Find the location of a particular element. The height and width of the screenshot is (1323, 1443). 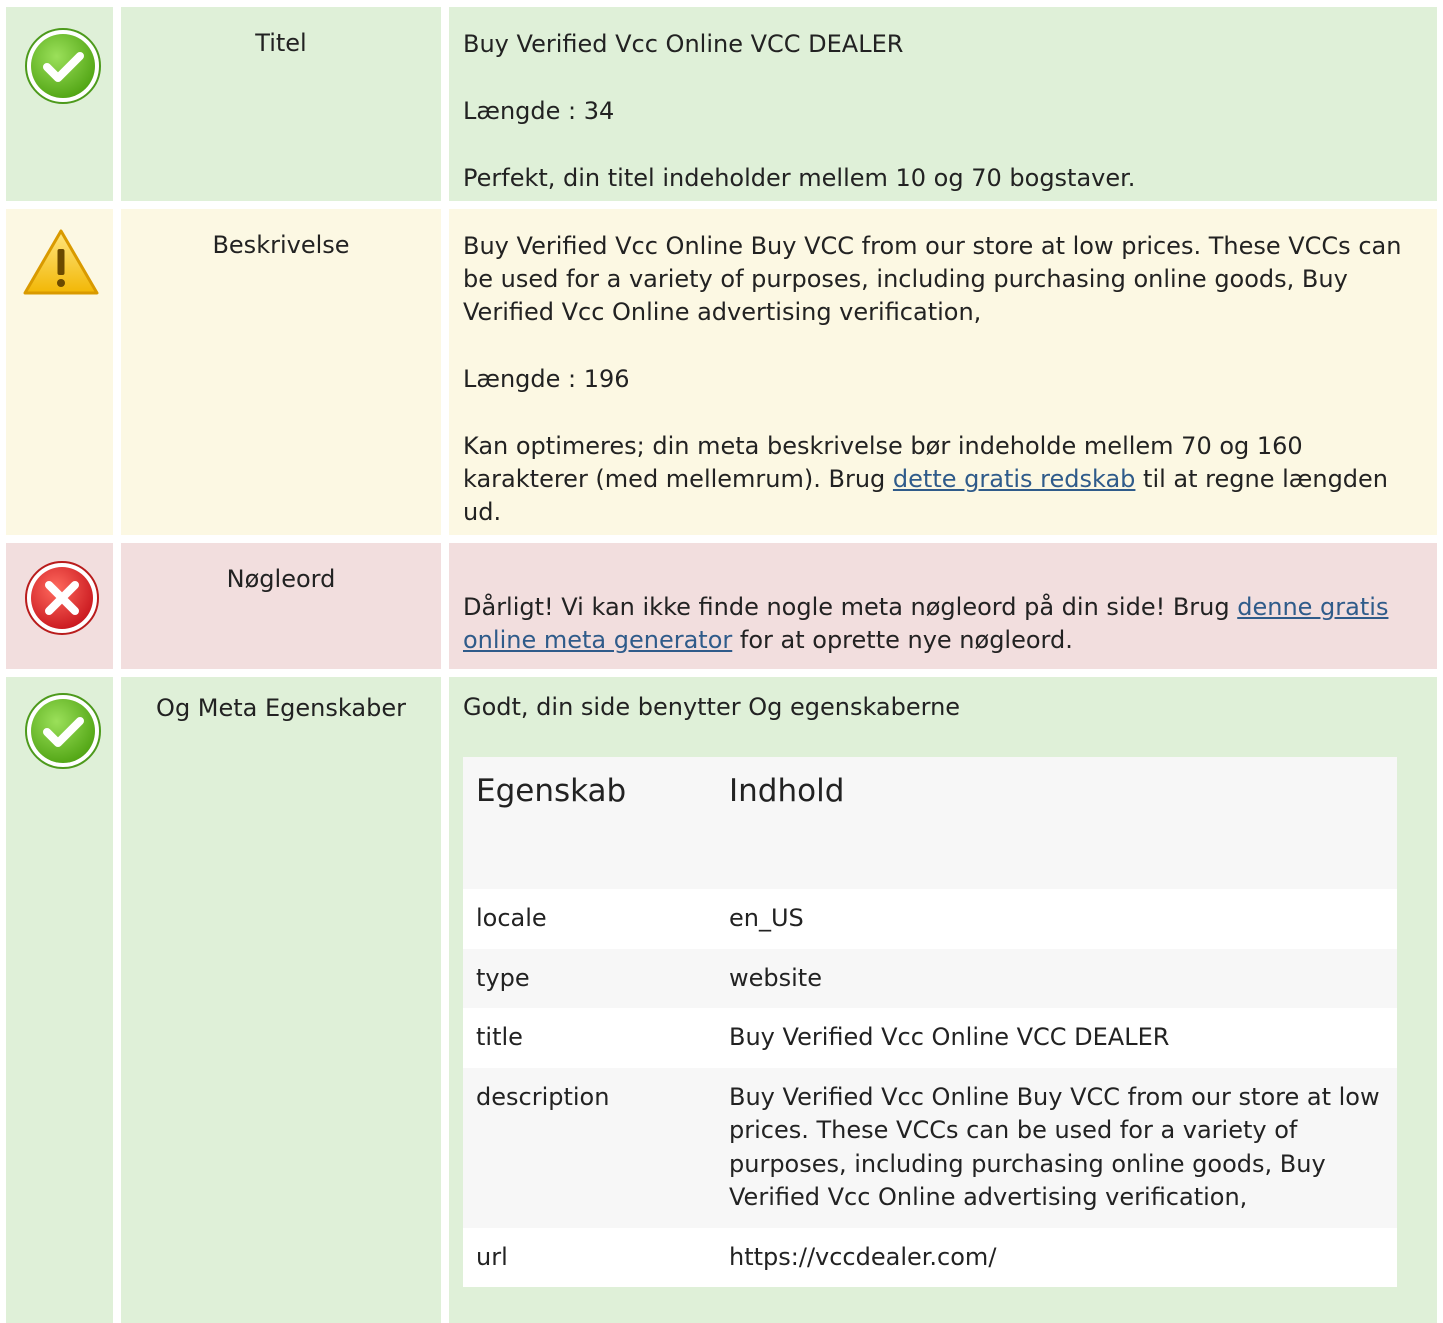

row-label: Nøgleord is located at coordinates (281, 579).